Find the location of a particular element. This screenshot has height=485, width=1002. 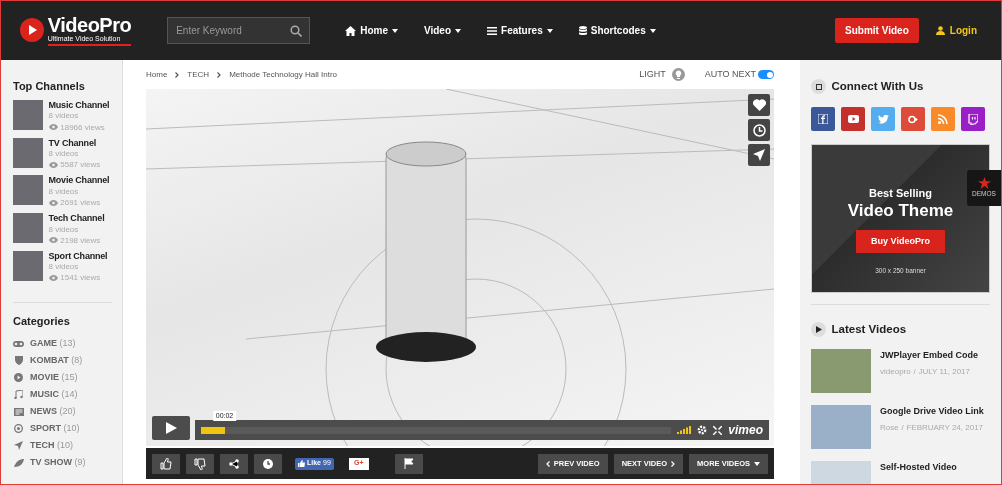

section-title: Top Channels is located at coordinates (49, 86).